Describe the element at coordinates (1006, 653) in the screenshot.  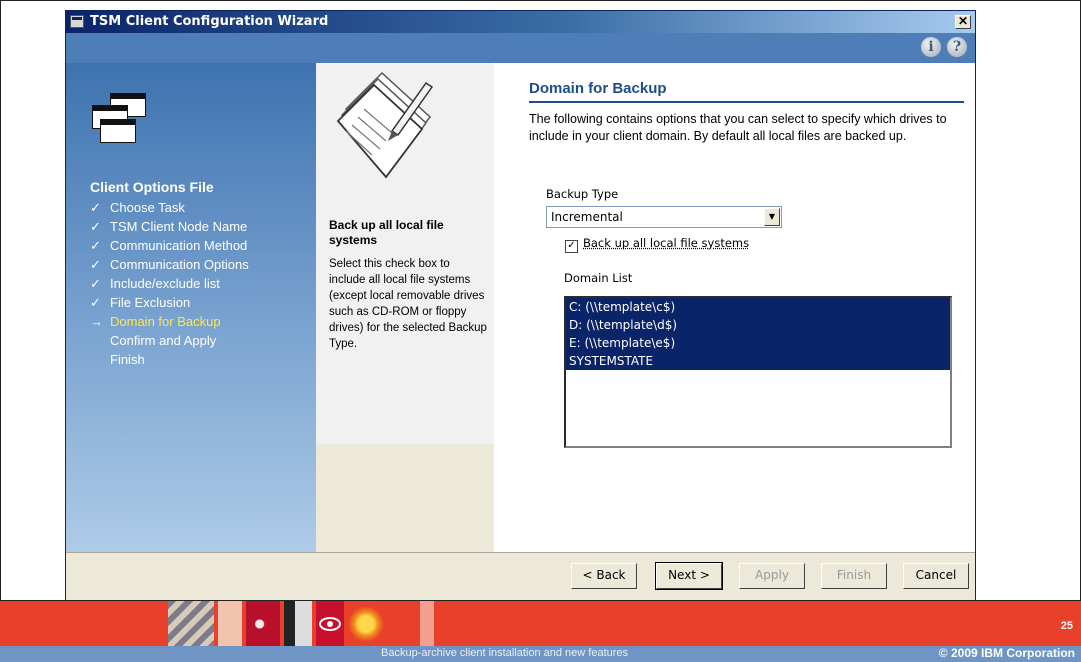
I see `copyright: © 2009 IBM Corporation` at that location.